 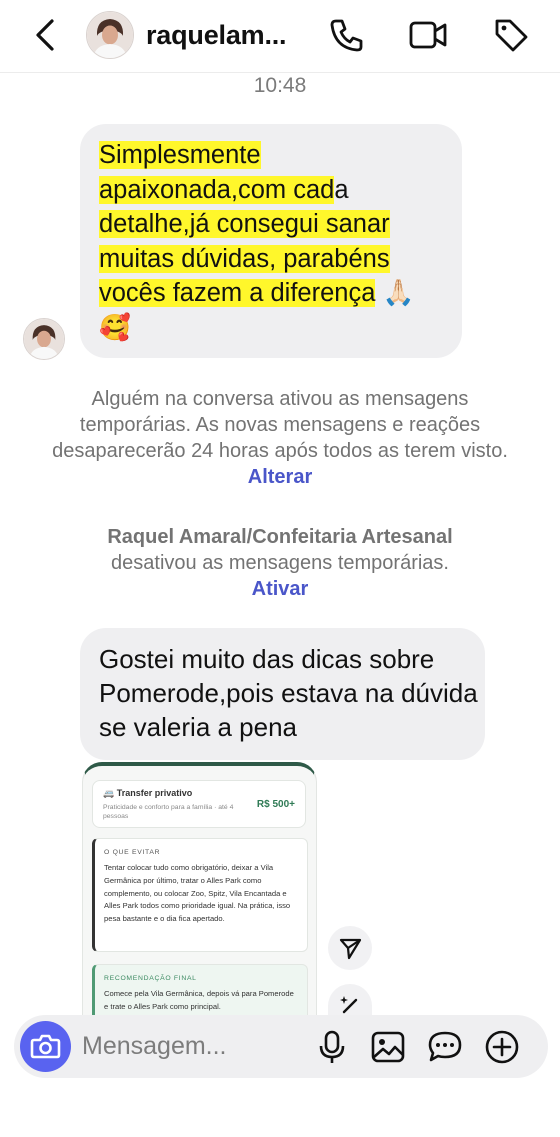 What do you see at coordinates (428, 35) in the screenshot?
I see `video-camera-icon` at bounding box center [428, 35].